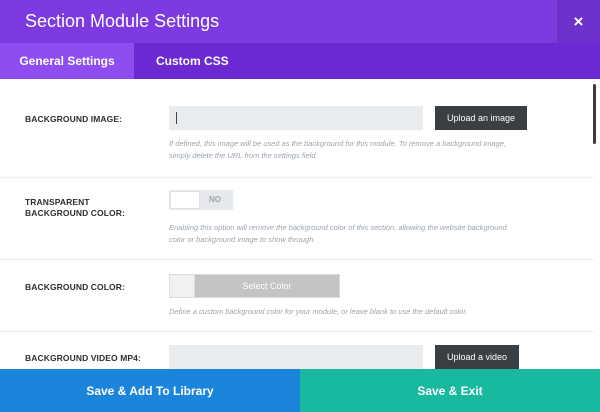 The image size is (600, 412). I want to click on tab-bar: General Settings Custom CSS, so click(300, 61).